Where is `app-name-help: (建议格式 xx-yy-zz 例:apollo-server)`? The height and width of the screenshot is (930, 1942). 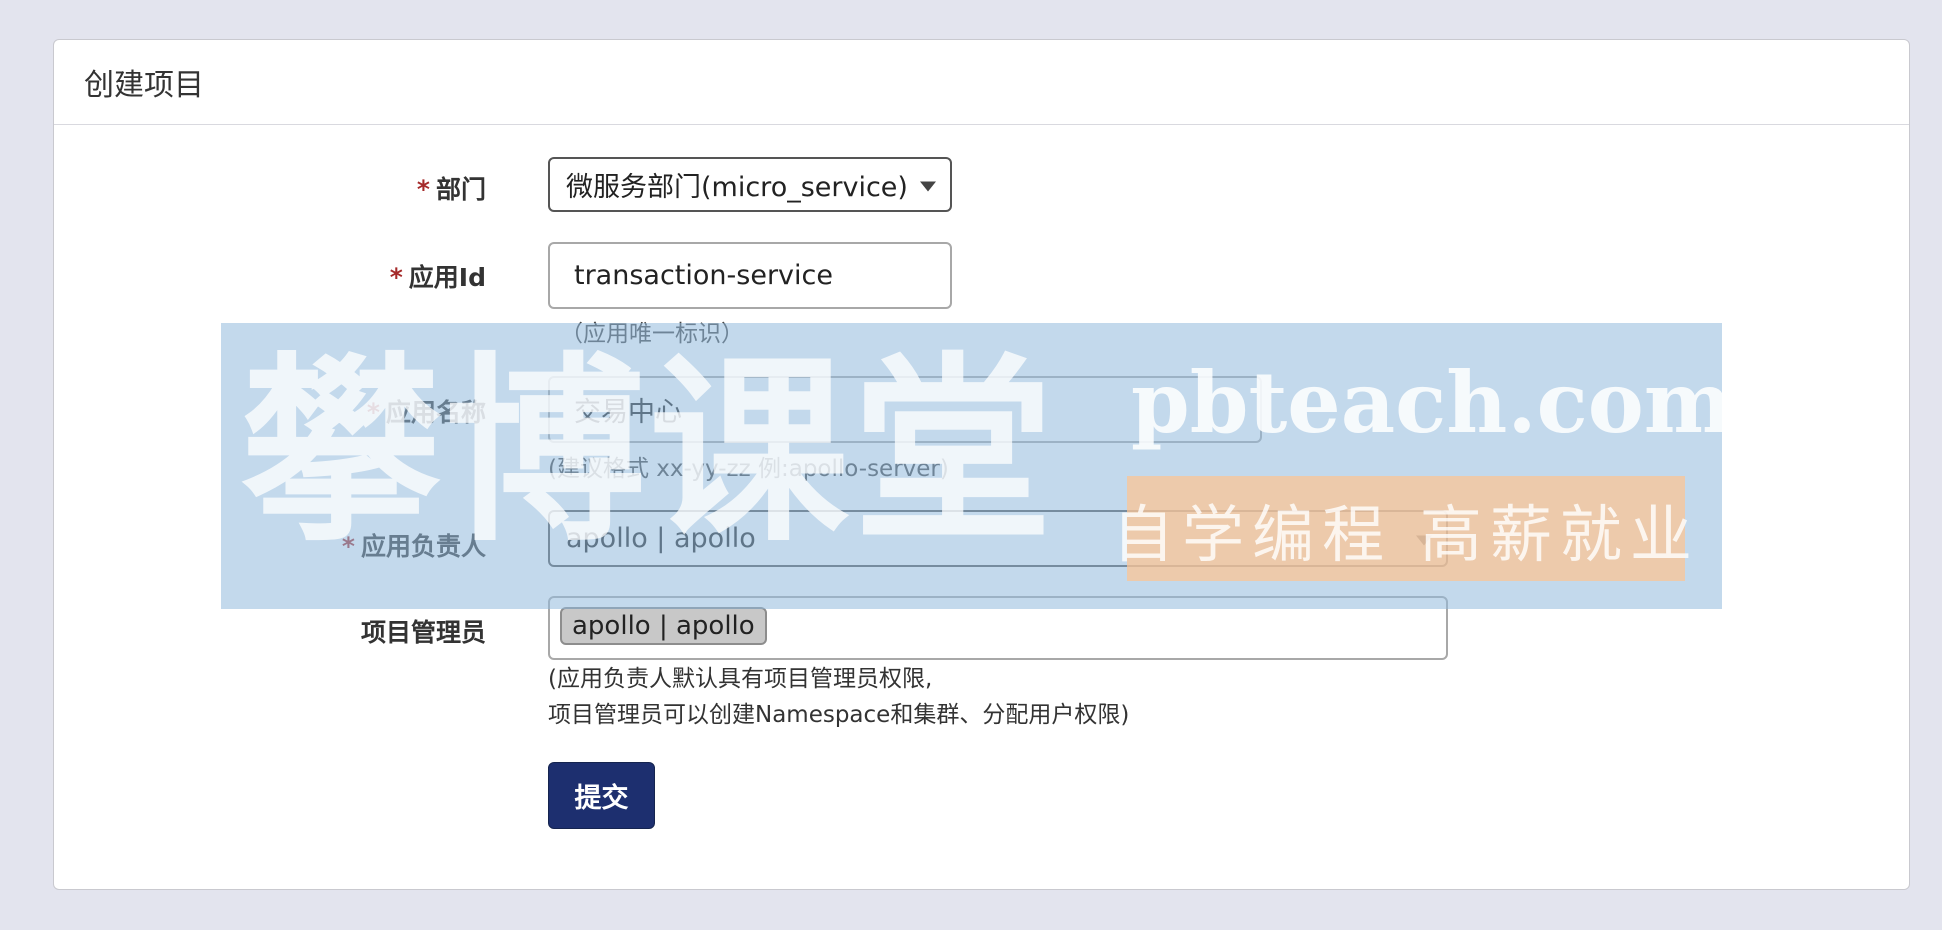
app-name-help: (建议格式 xx-yy-zz 例:apollo-server) is located at coordinates (748, 469).